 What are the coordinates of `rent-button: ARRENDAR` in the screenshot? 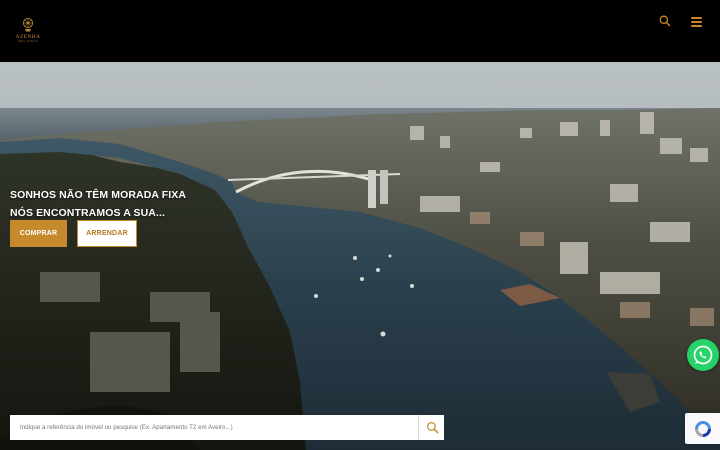 It's located at (107, 233).